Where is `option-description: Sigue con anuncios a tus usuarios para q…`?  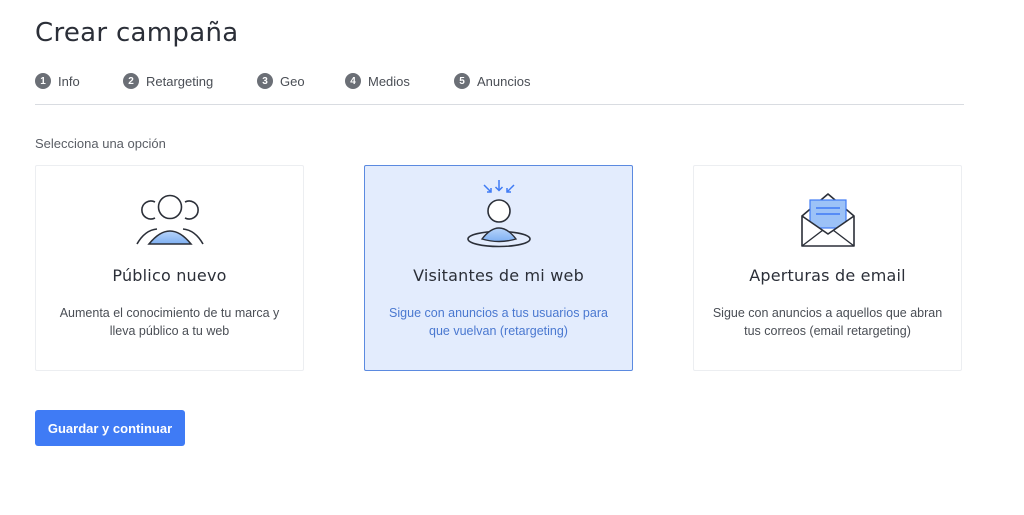 option-description: Sigue con anuncios a tus usuarios para q… is located at coordinates (498, 322).